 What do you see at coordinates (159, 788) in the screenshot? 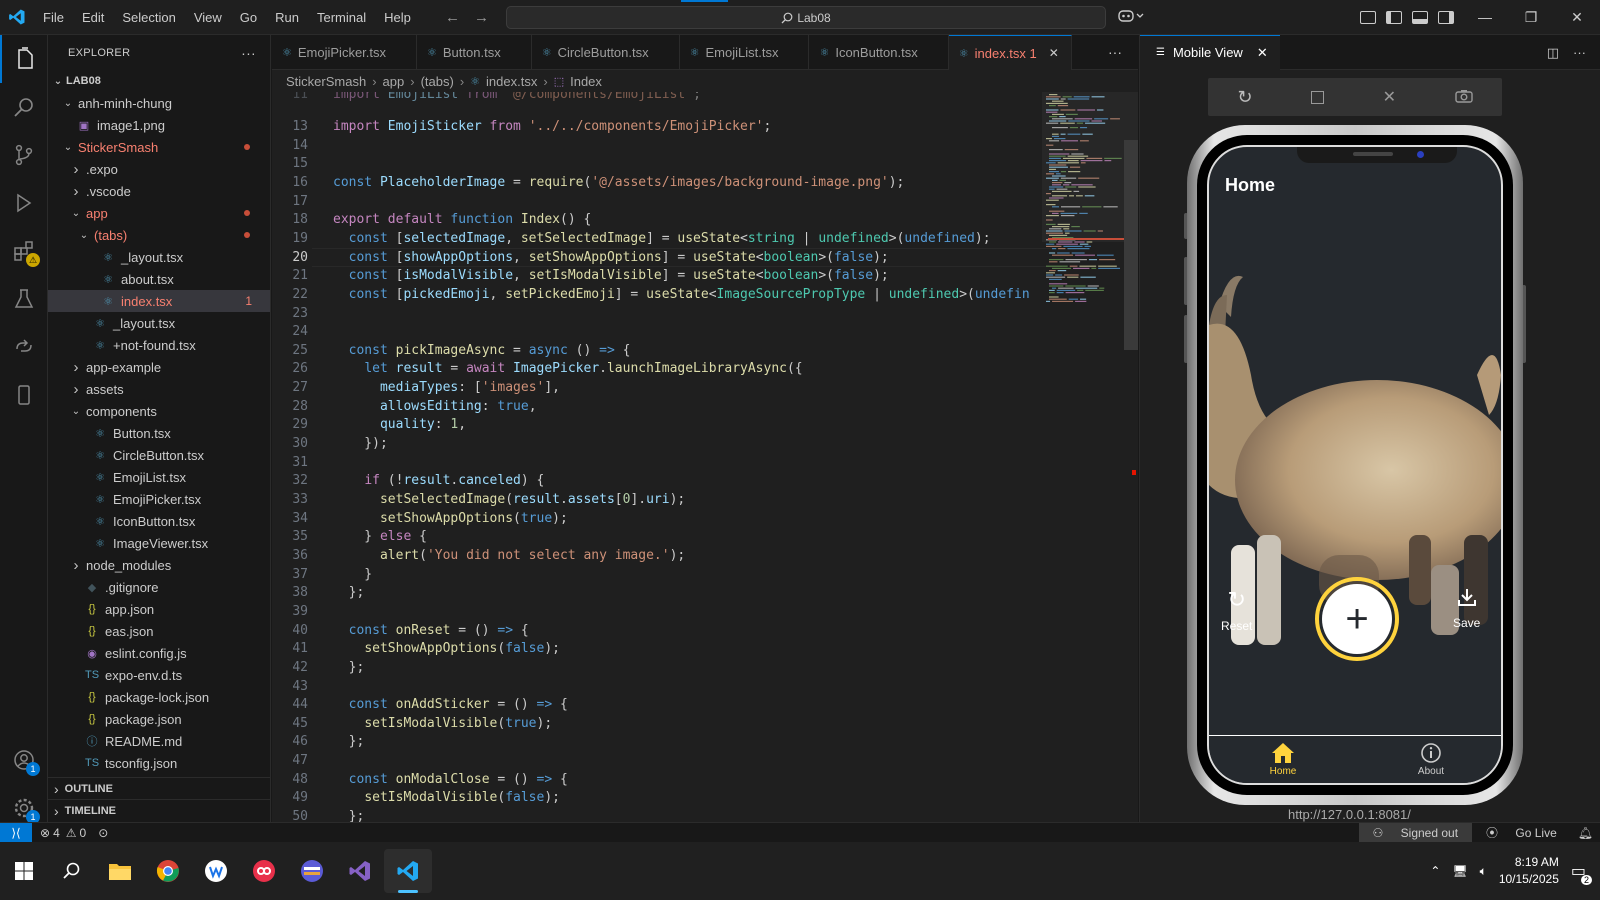
I see `section-outline: › OUTLINE` at bounding box center [159, 788].